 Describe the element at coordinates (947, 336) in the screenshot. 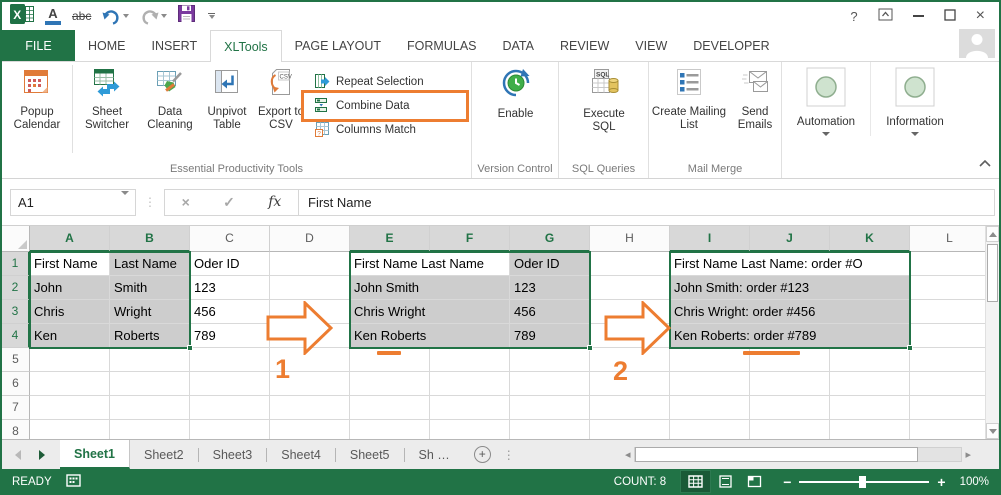

I see `cell-L4` at that location.